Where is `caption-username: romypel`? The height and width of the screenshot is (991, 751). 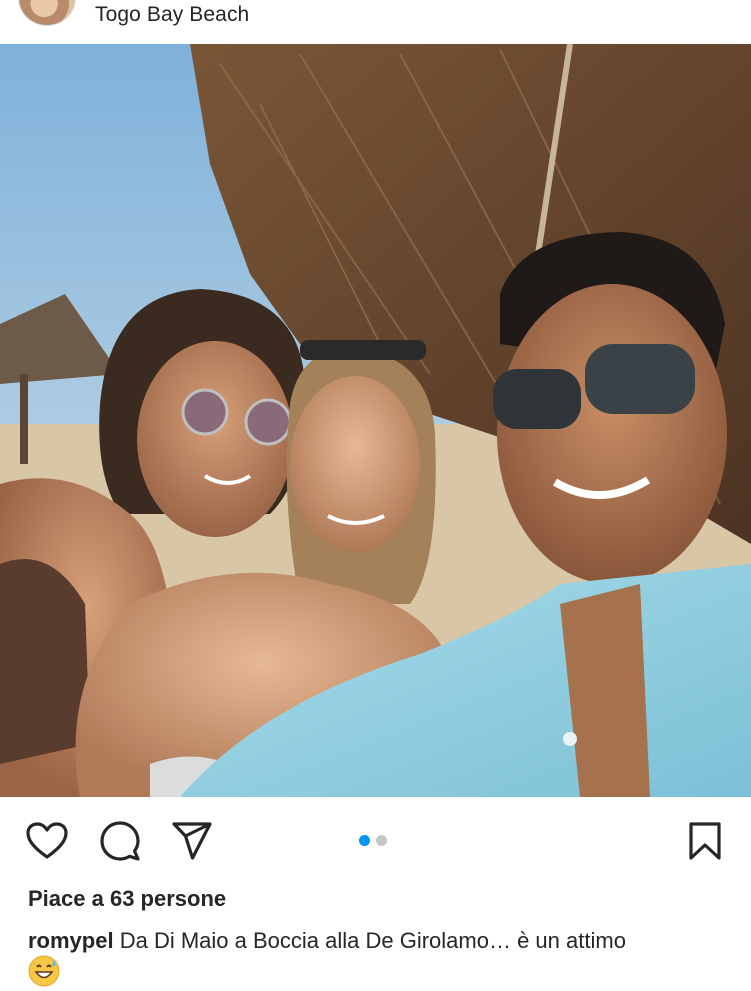 caption-username: romypel is located at coordinates (71, 940).